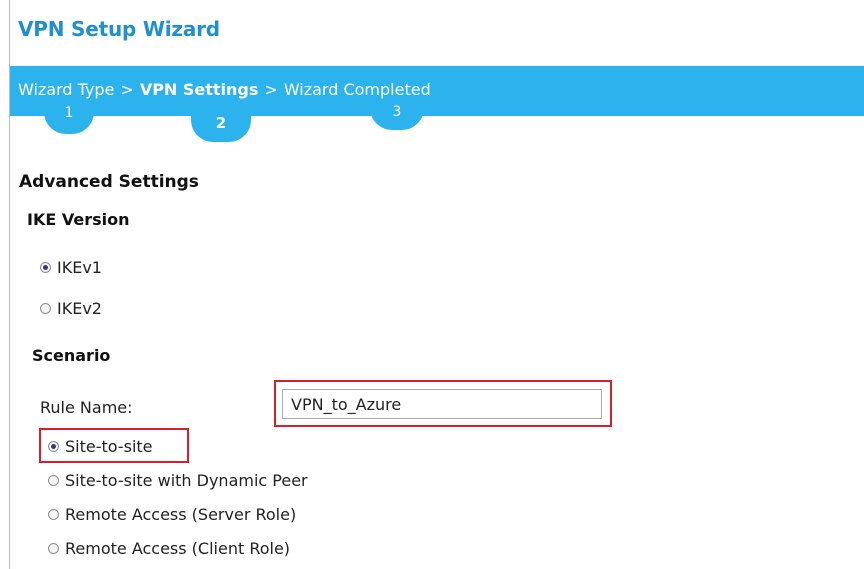 Image resolution: width=864 pixels, height=569 pixels. I want to click on scenario-heading: Scenario, so click(71, 355).